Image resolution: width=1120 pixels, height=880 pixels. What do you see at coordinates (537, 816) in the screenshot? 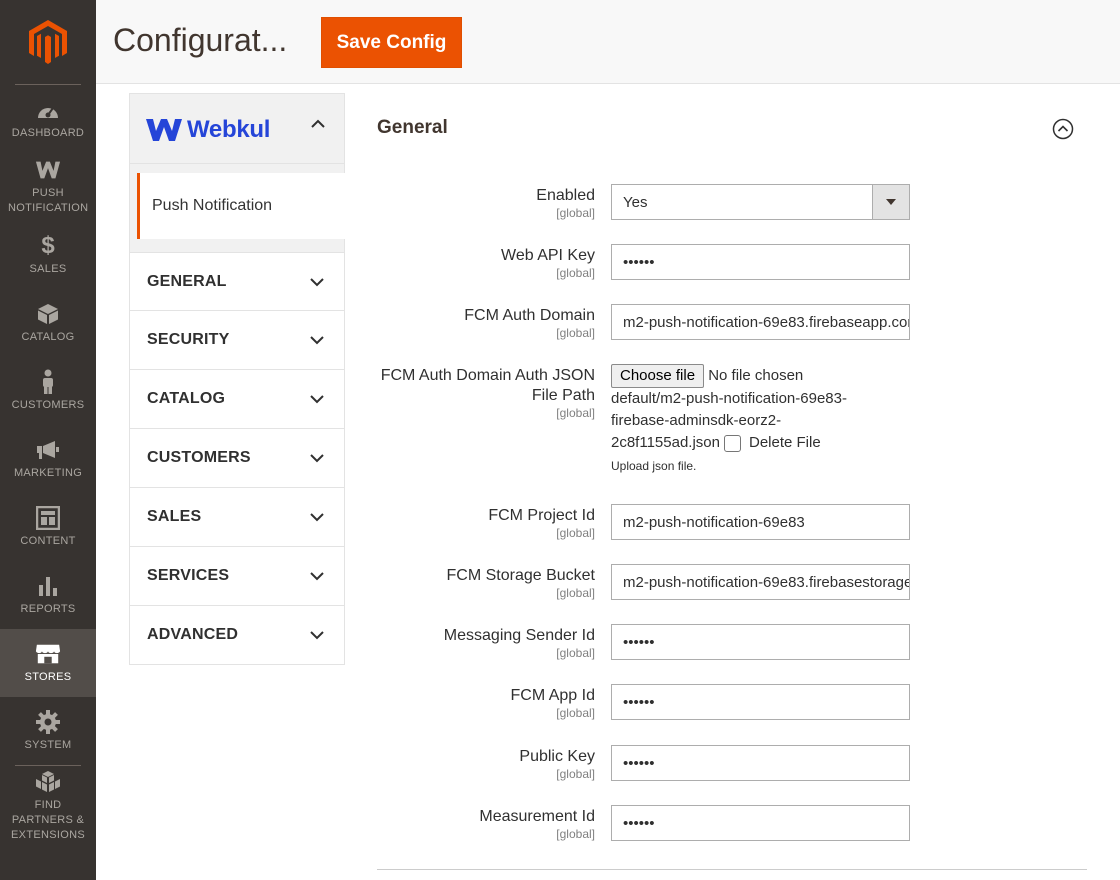
I see `field-label-text: Measurement Id` at bounding box center [537, 816].